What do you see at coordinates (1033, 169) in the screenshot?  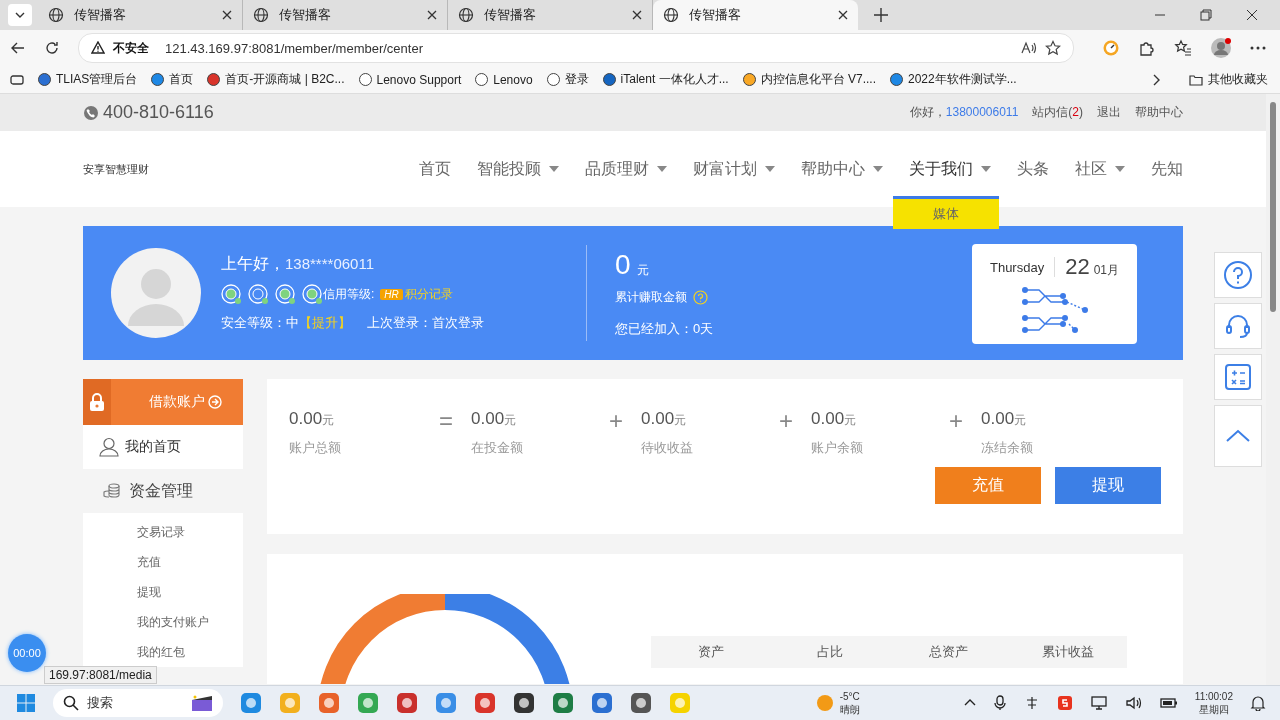 I see `nav-link: 头条` at bounding box center [1033, 169].